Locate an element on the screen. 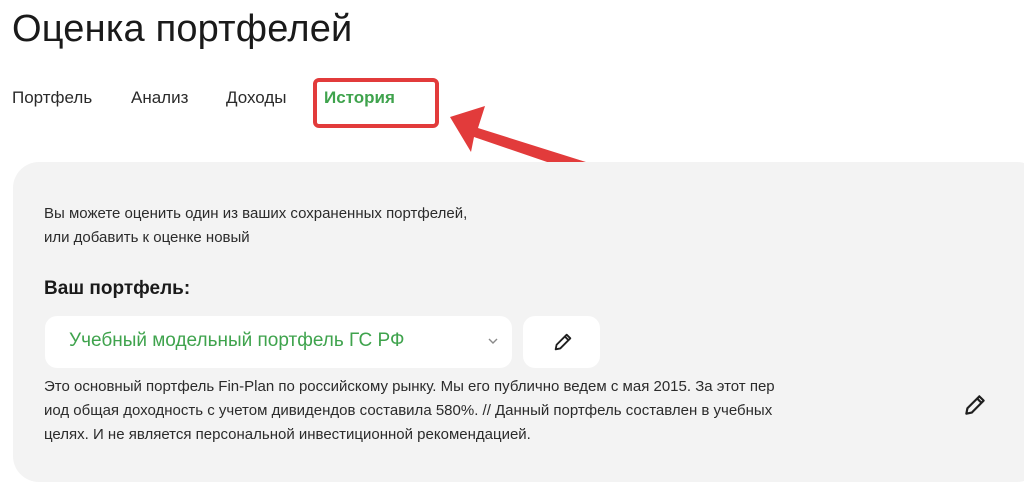 The width and height of the screenshot is (1024, 482). edit-description-button is located at coordinates (976, 406).